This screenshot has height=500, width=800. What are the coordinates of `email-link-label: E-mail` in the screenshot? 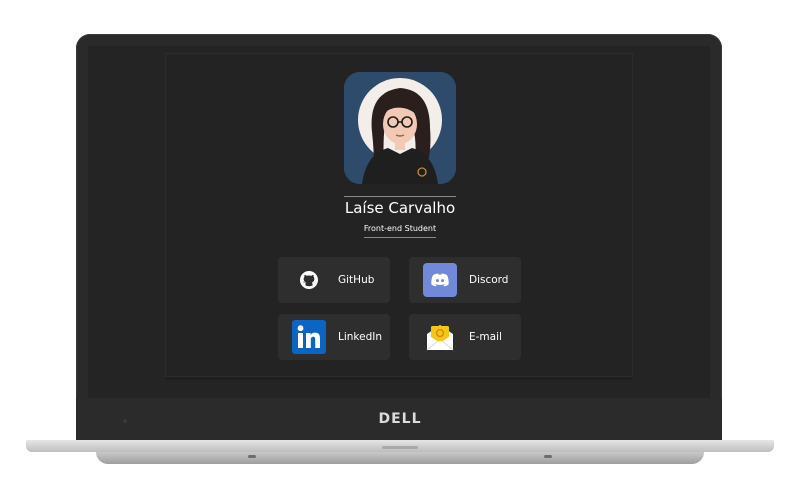 It's located at (485, 337).